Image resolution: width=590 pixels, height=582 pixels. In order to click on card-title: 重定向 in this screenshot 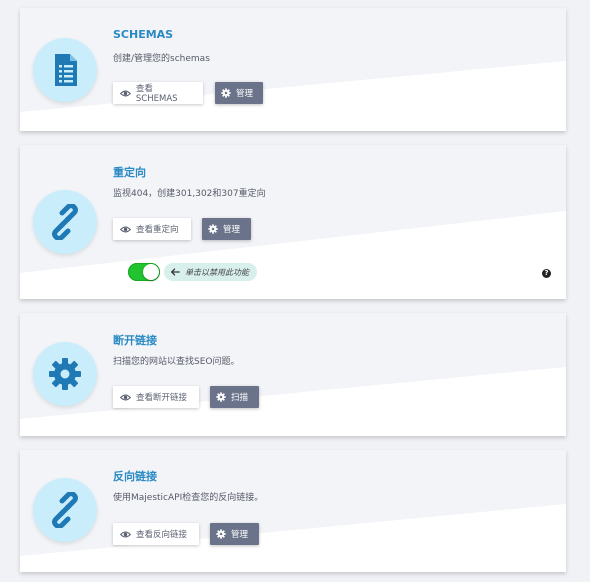, I will do `click(129, 172)`.